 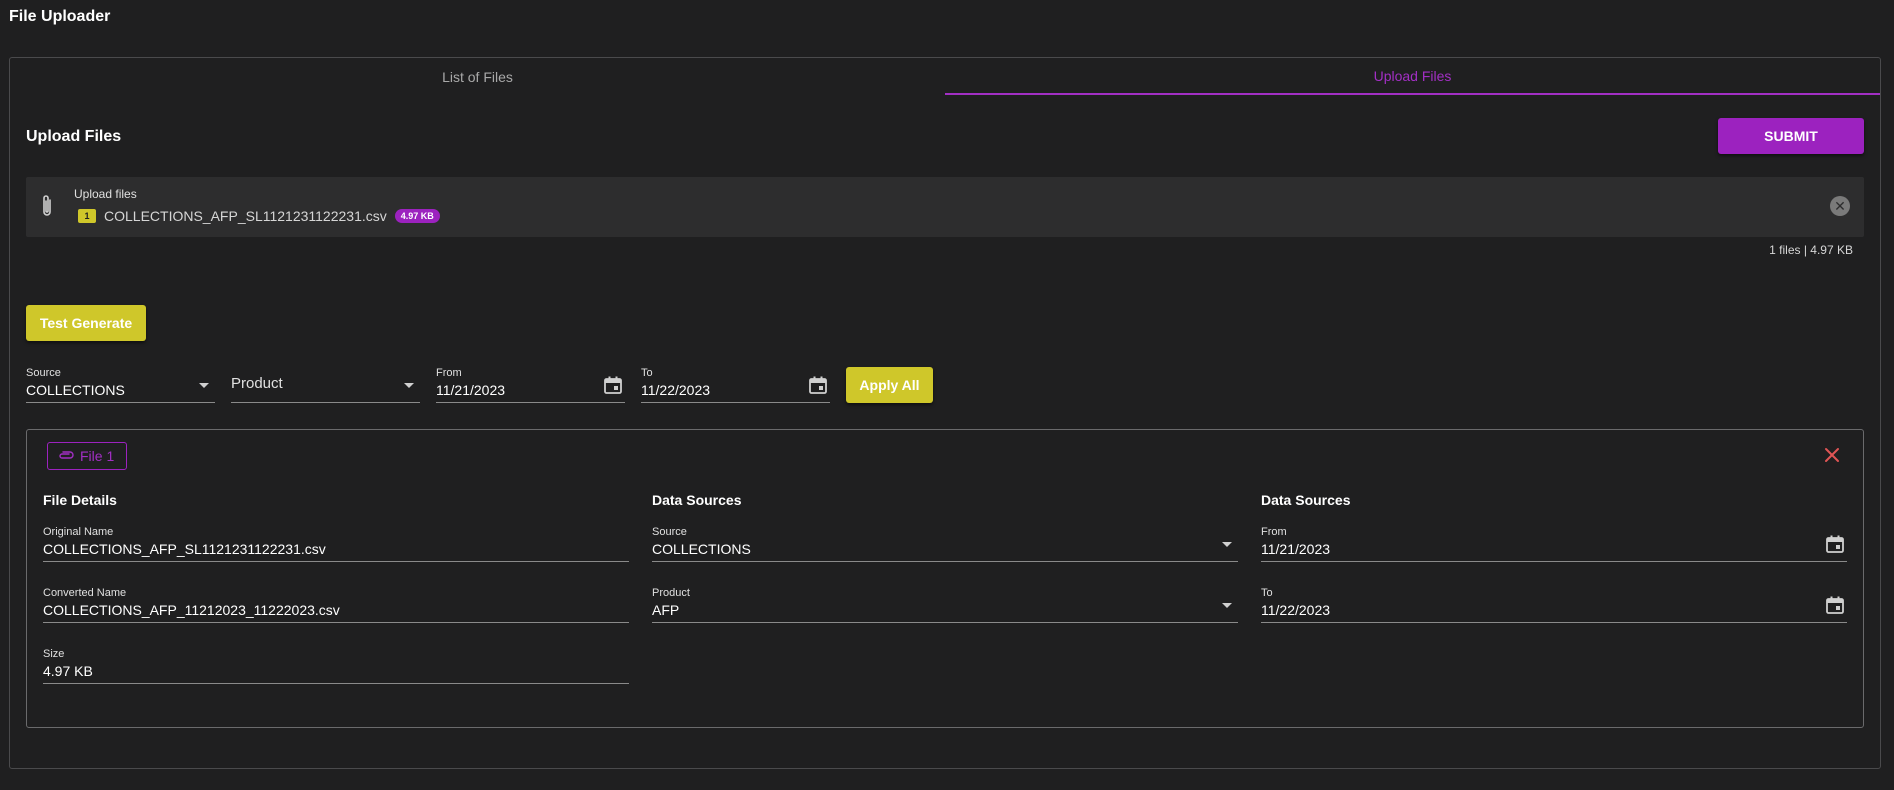 I want to click on close-icon, so click(x=1832, y=455).